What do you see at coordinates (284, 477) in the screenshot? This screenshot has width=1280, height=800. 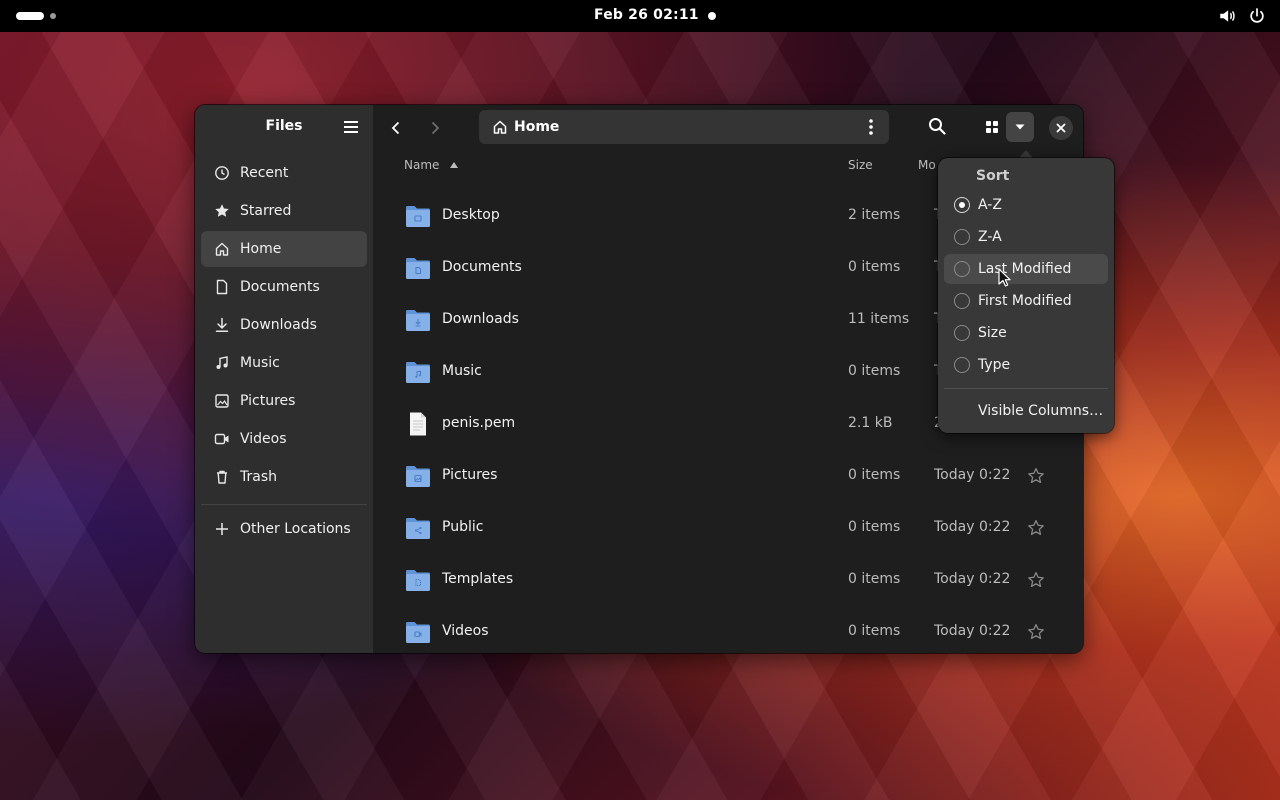 I see `sidebar-item-trash: Trash` at bounding box center [284, 477].